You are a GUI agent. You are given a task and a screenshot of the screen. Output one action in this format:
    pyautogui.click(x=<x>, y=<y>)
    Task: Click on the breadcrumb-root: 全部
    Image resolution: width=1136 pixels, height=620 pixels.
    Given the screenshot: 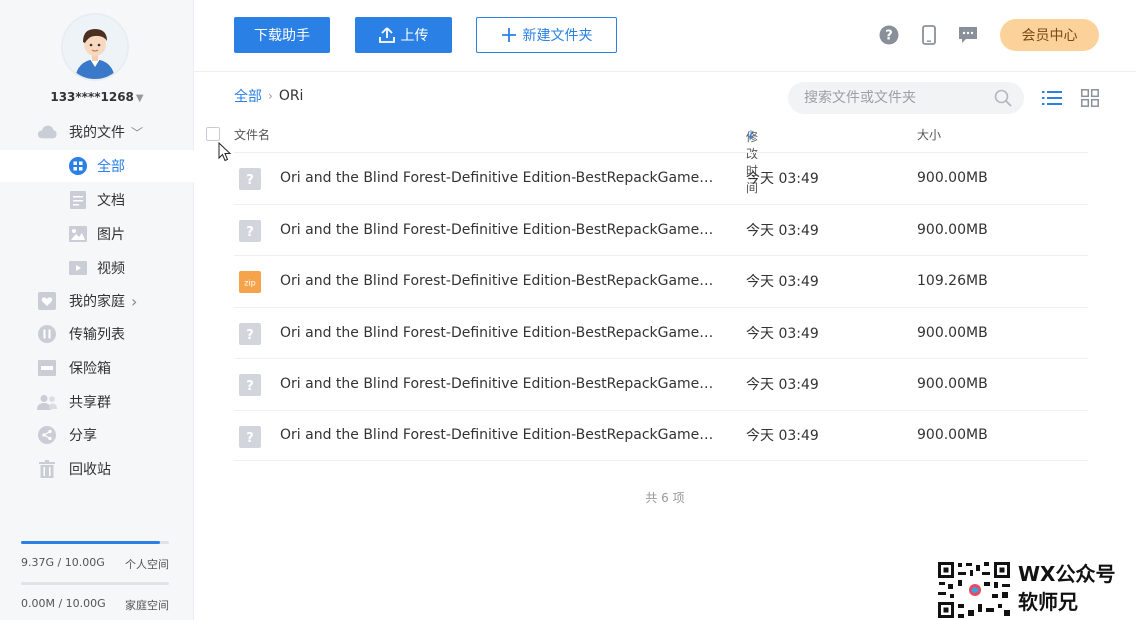 What is the action you would take?
    pyautogui.click(x=248, y=96)
    